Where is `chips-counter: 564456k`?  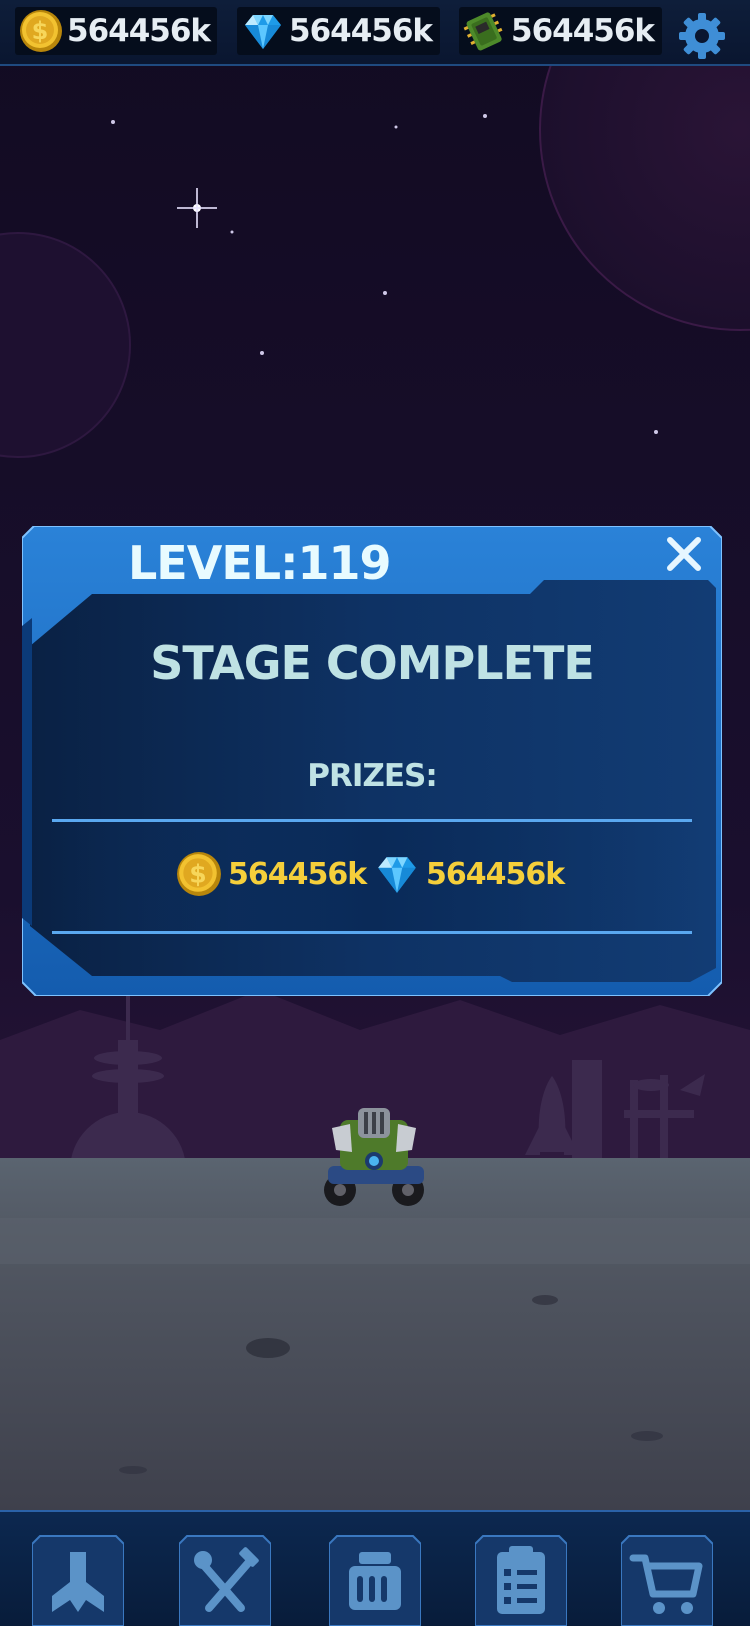
chips-counter: 564456k is located at coordinates (560, 31).